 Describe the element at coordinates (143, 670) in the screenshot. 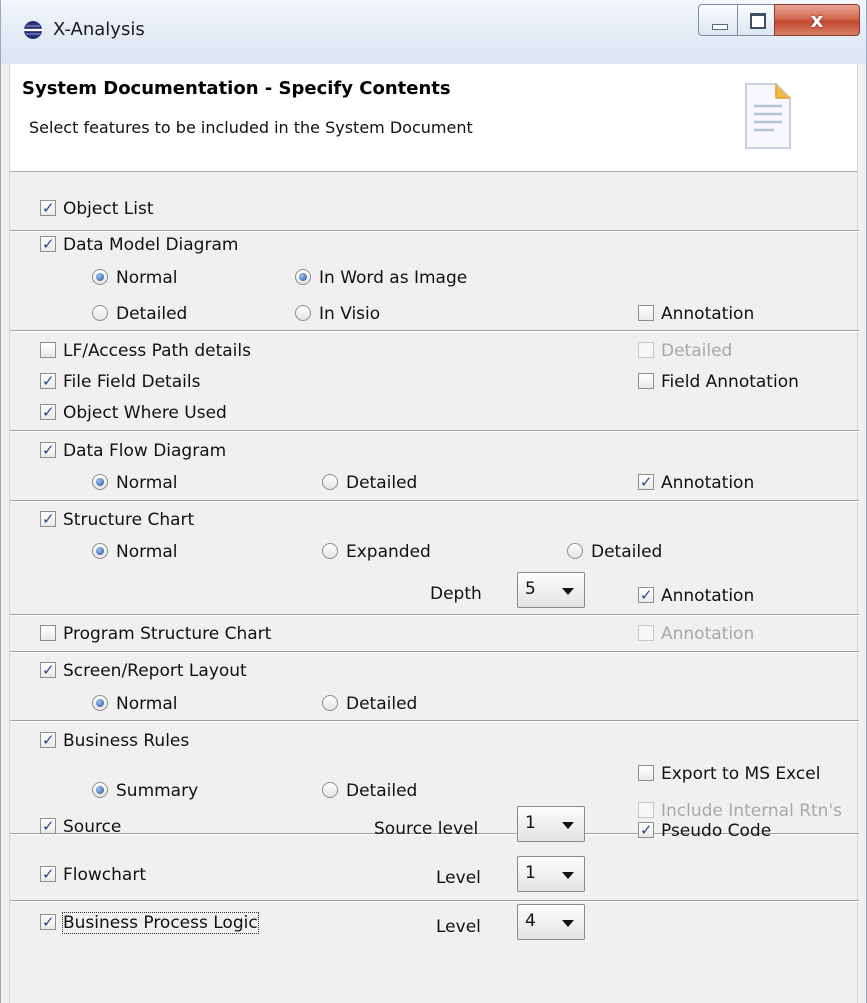

I see `screen-report-layout-checkbox: Screen/Report Layout` at that location.